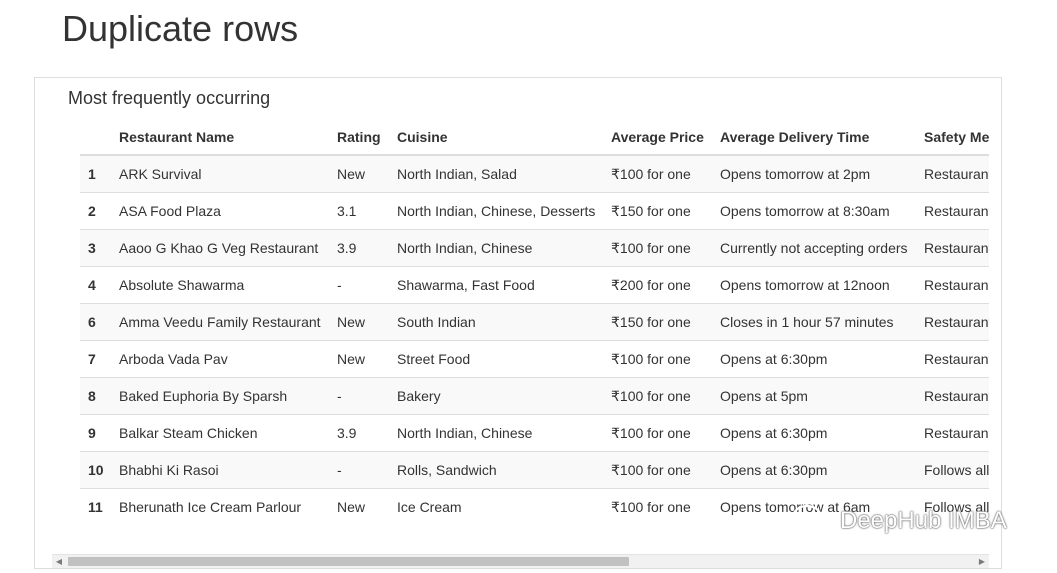 The image size is (1057, 573). What do you see at coordinates (359, 211) in the screenshot?
I see `table-cell: 3.1` at bounding box center [359, 211].